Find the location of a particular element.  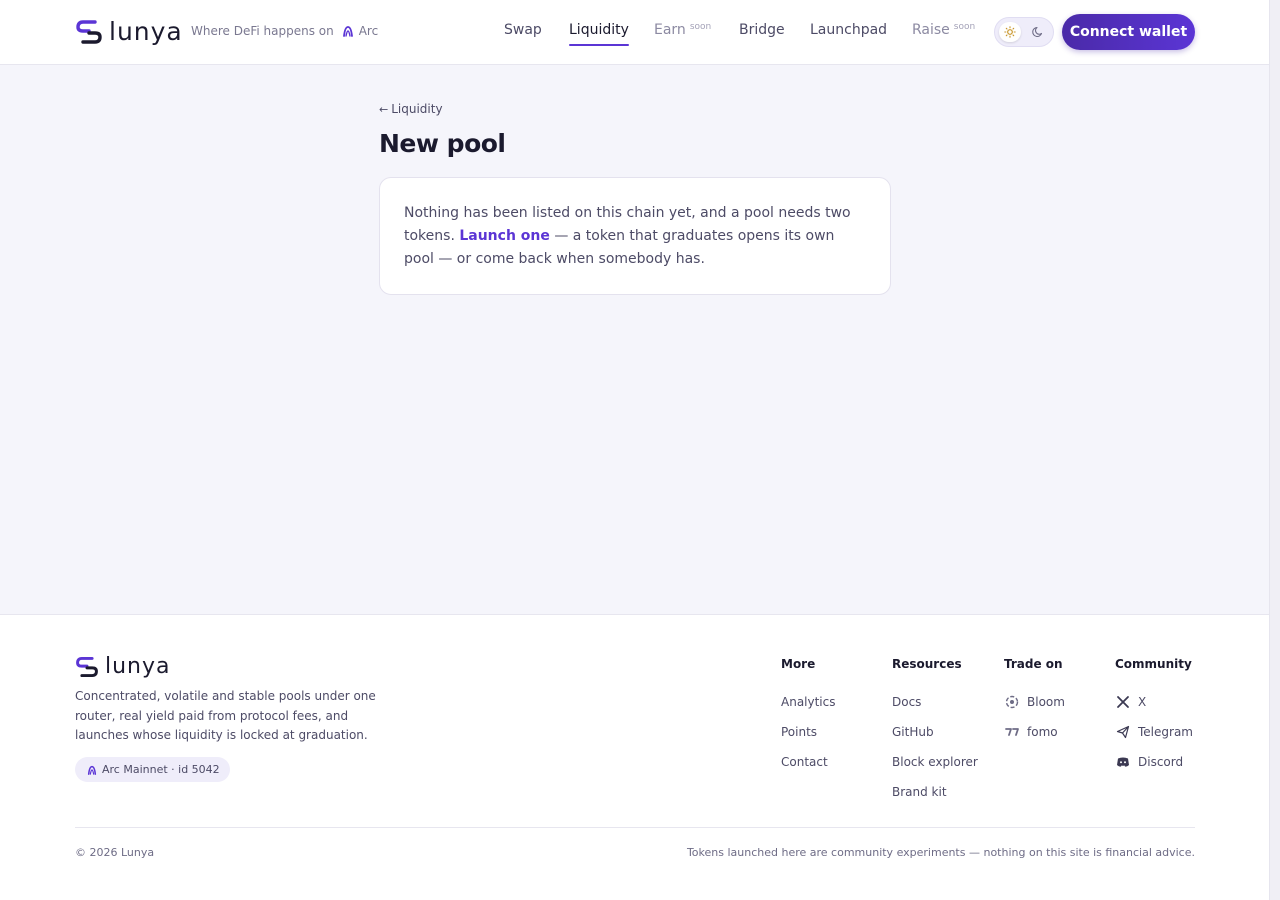

lunya-wordmark: lunya is located at coordinates (146, 31).